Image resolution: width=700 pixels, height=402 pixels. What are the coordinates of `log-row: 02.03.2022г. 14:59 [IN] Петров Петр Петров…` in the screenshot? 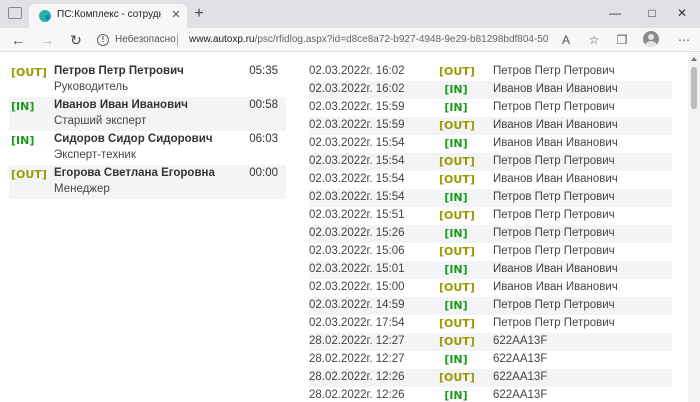 It's located at (490, 306).